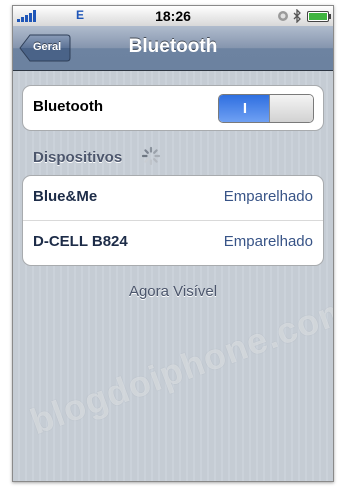 The width and height of the screenshot is (344, 490). I want to click on device-name: Blue&Me, so click(65, 196).